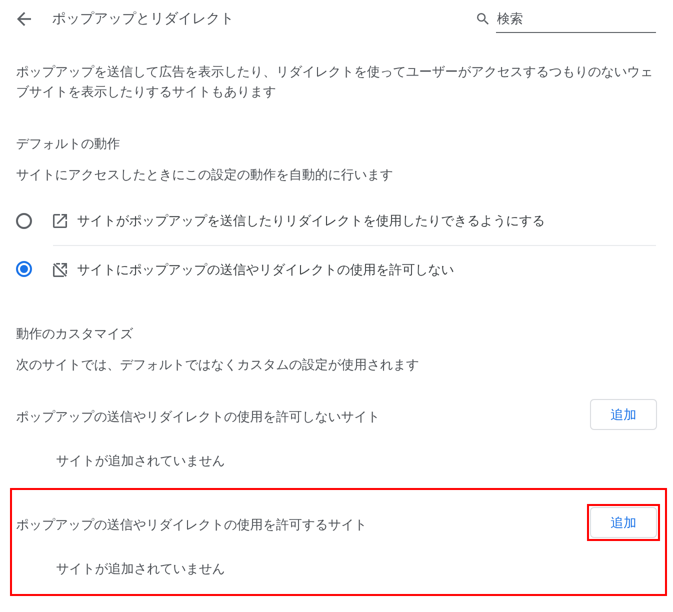 The image size is (673, 612). I want to click on search-icon, so click(483, 19).